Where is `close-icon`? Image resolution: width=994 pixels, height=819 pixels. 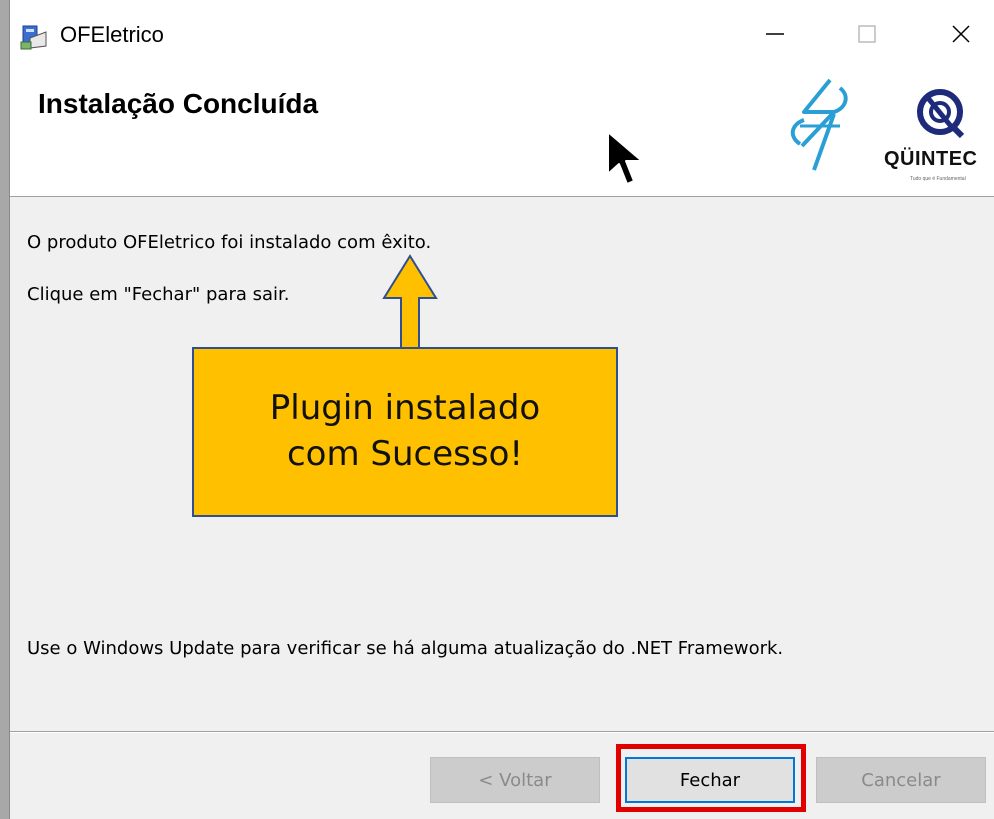
close-icon is located at coordinates (961, 34).